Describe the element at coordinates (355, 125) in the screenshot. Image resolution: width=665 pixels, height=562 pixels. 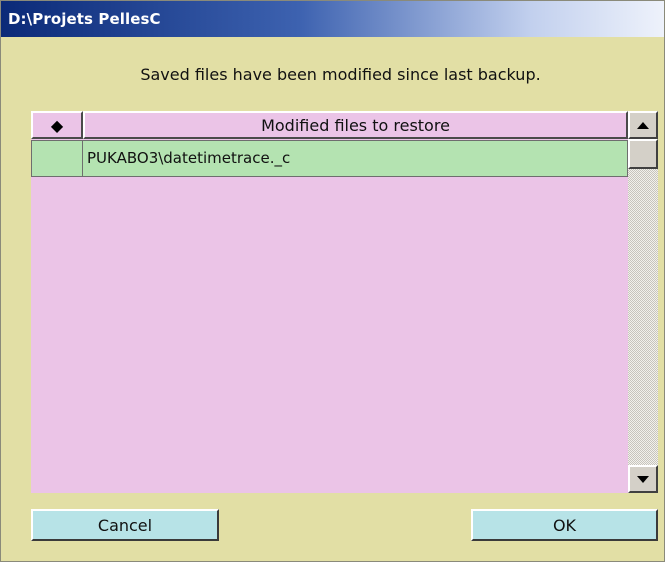
I see `column-header-files: Modified files to restore` at that location.